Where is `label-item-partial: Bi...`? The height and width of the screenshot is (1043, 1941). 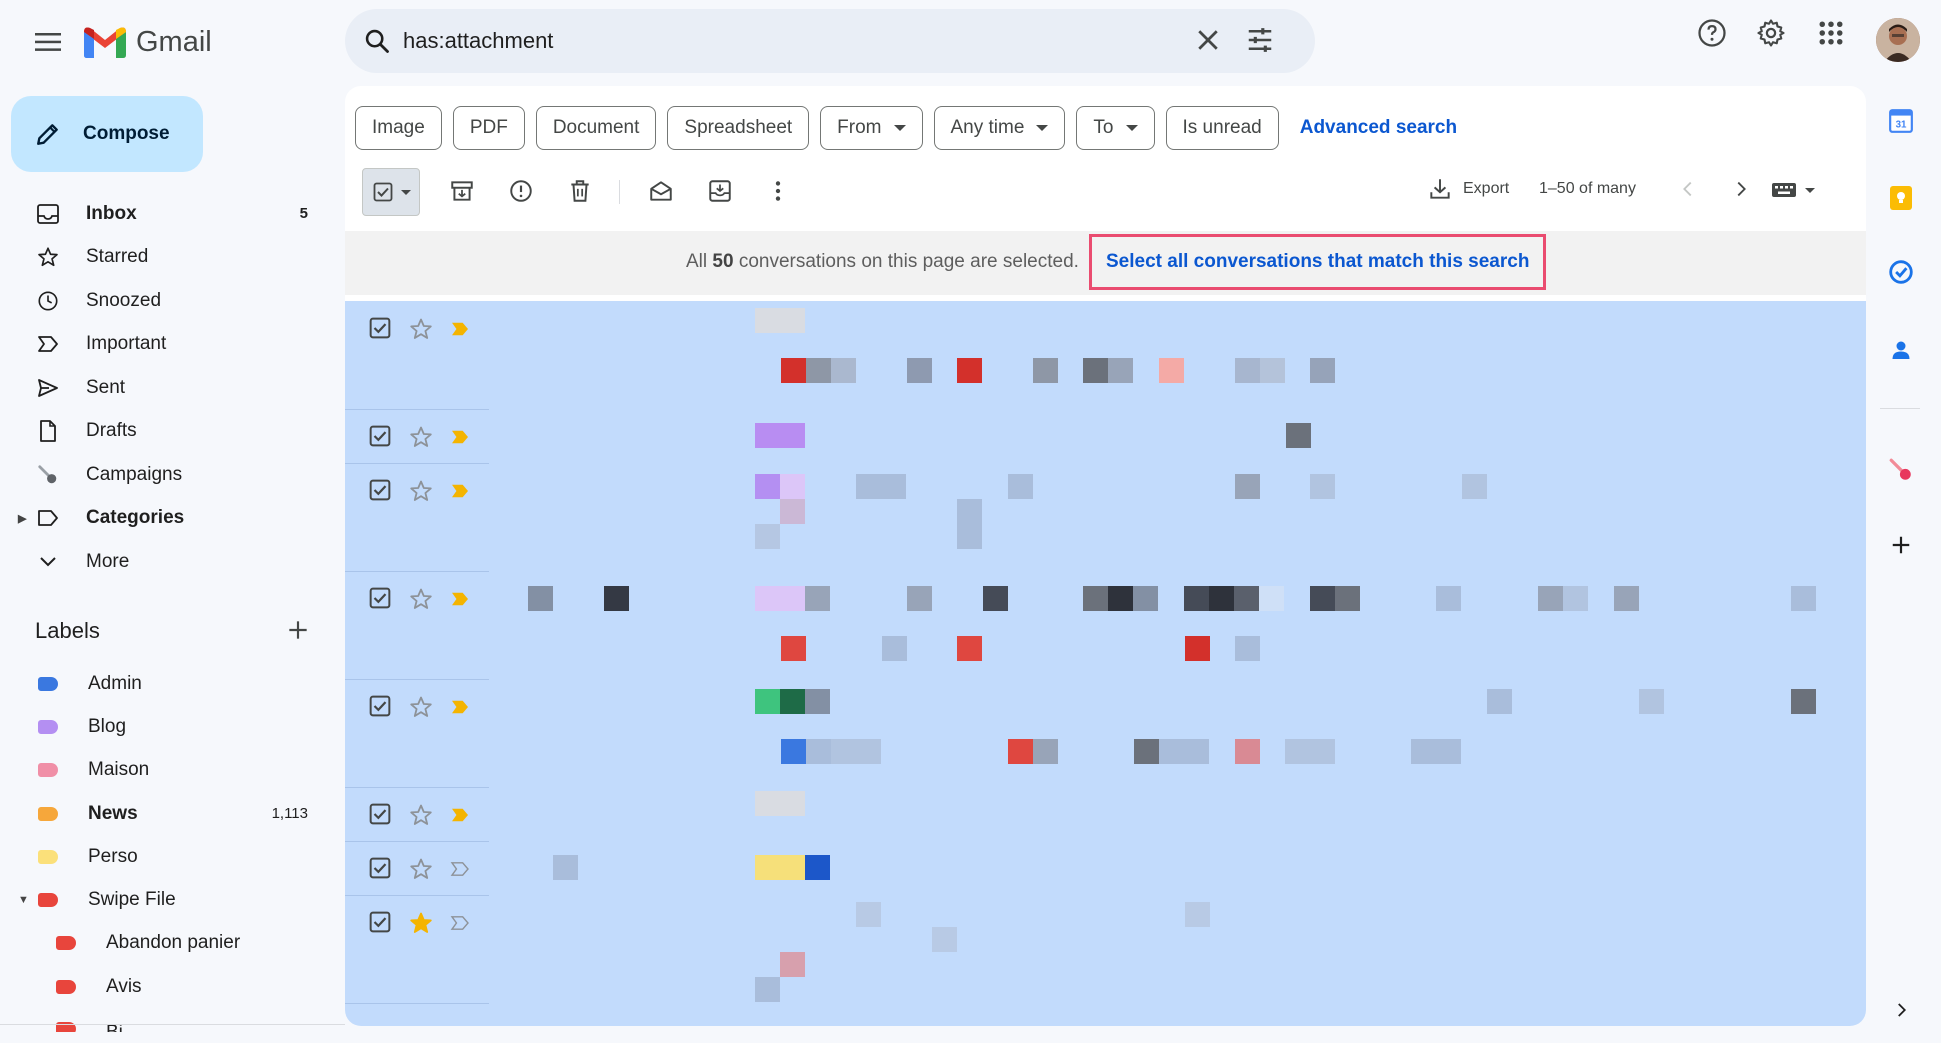
label-item-partial: Bi... is located at coordinates (165, 1020).